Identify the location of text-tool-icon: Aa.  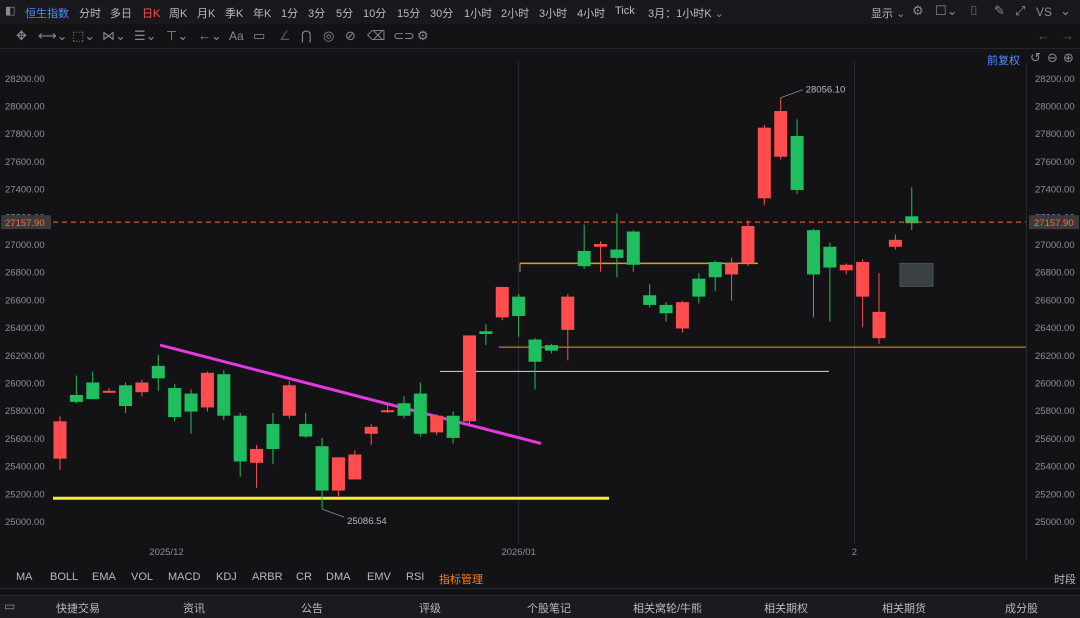
(236, 36).